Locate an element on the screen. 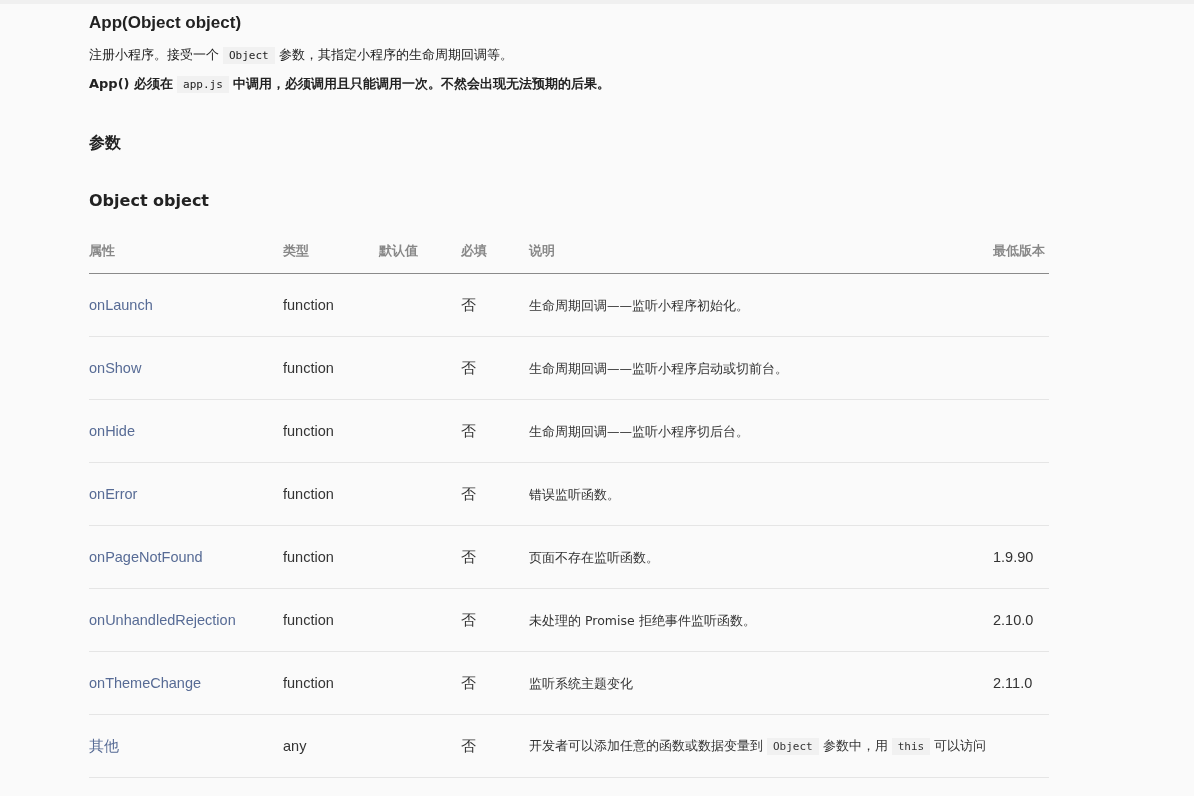 The height and width of the screenshot is (796, 1194). property-name: onShow is located at coordinates (115, 368).